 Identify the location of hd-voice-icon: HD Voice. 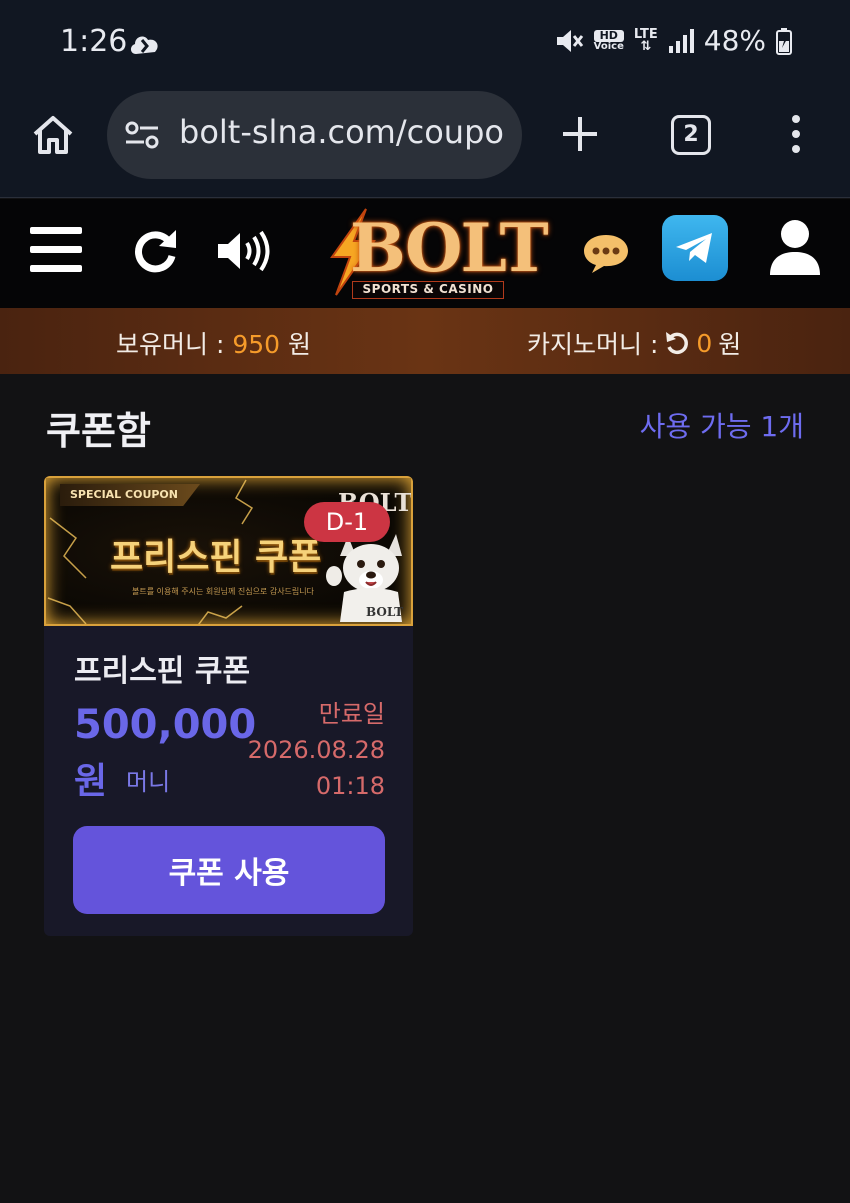
(608, 40).